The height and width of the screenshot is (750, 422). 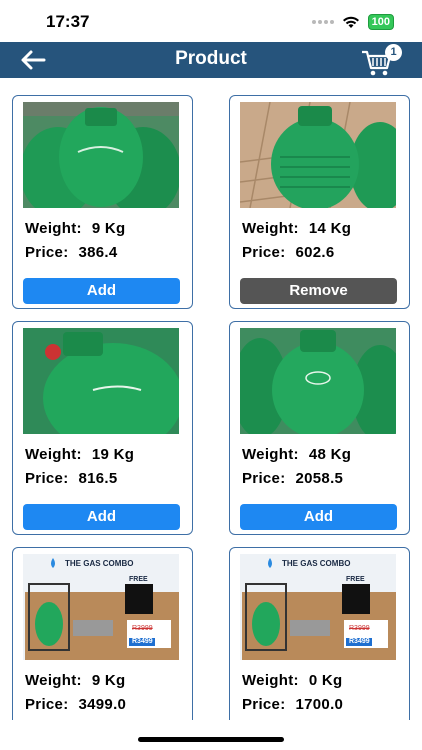 I want to click on price-value: 816.5, so click(x=98, y=478).